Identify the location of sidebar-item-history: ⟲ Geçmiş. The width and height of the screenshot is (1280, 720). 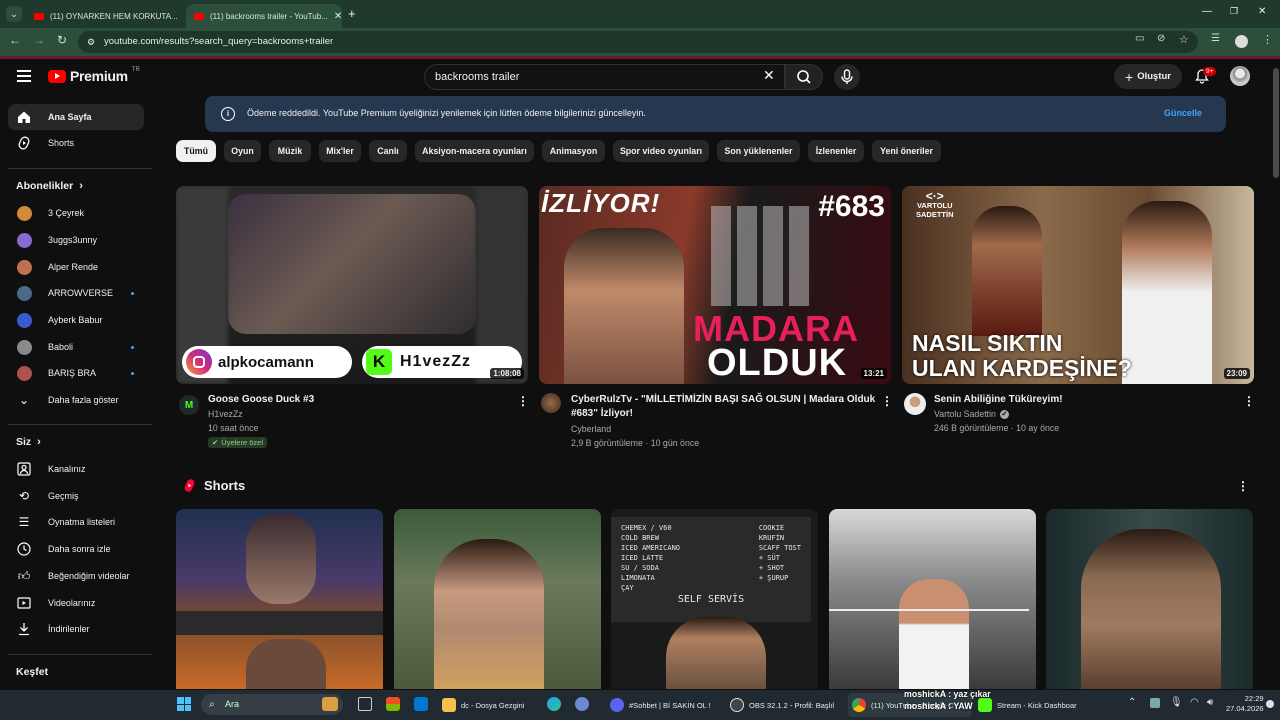
(76, 496).